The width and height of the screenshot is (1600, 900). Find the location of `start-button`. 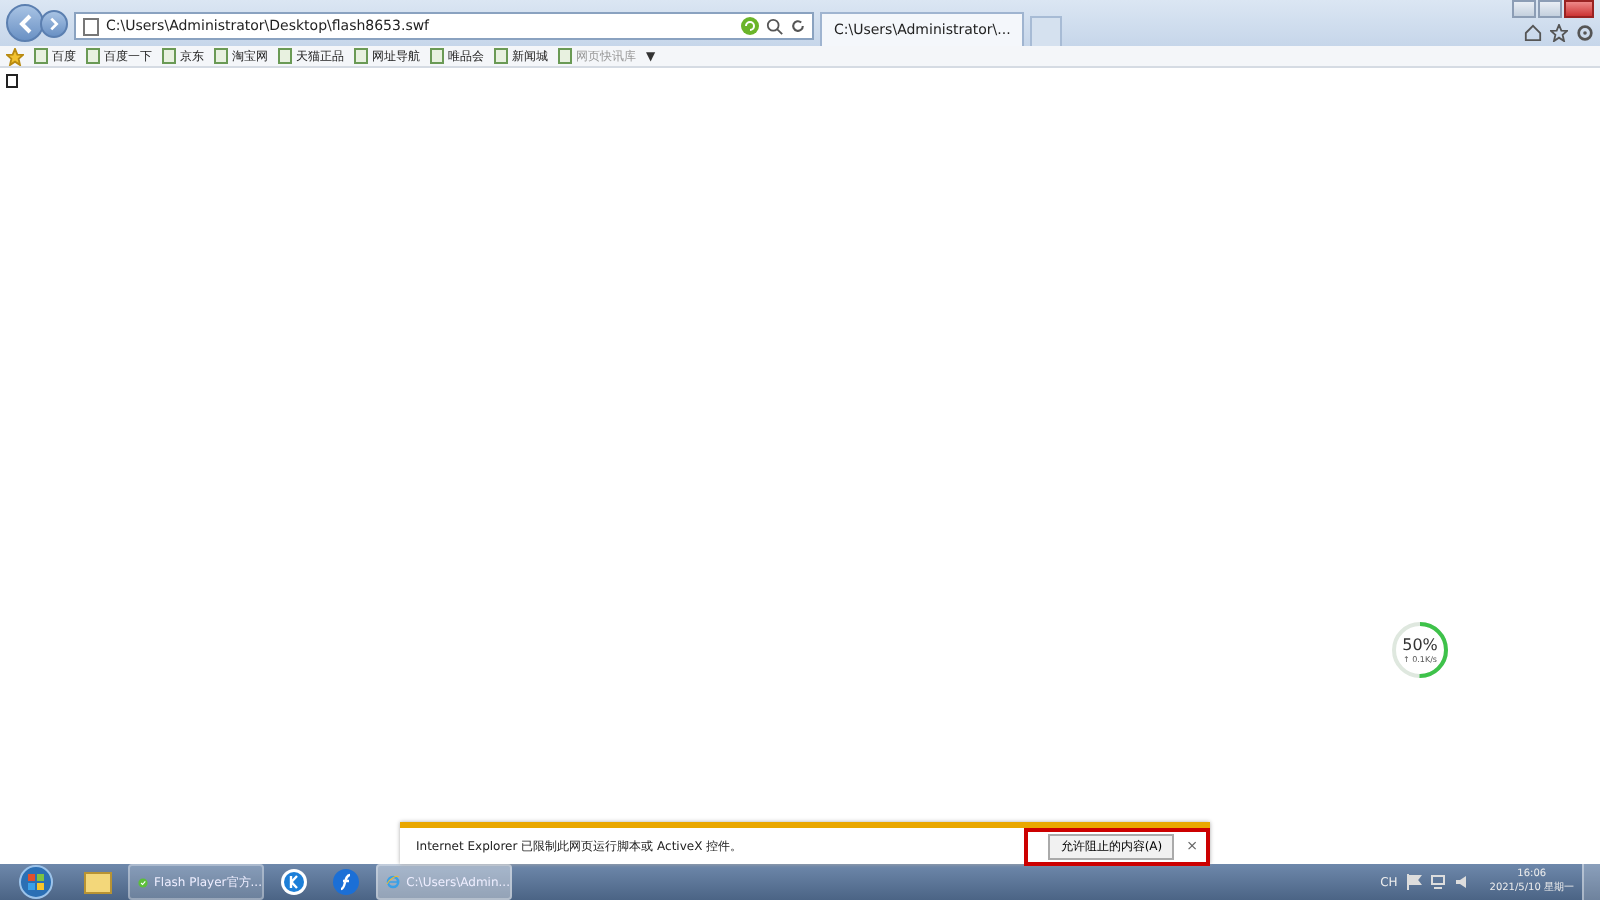

start-button is located at coordinates (36, 882).